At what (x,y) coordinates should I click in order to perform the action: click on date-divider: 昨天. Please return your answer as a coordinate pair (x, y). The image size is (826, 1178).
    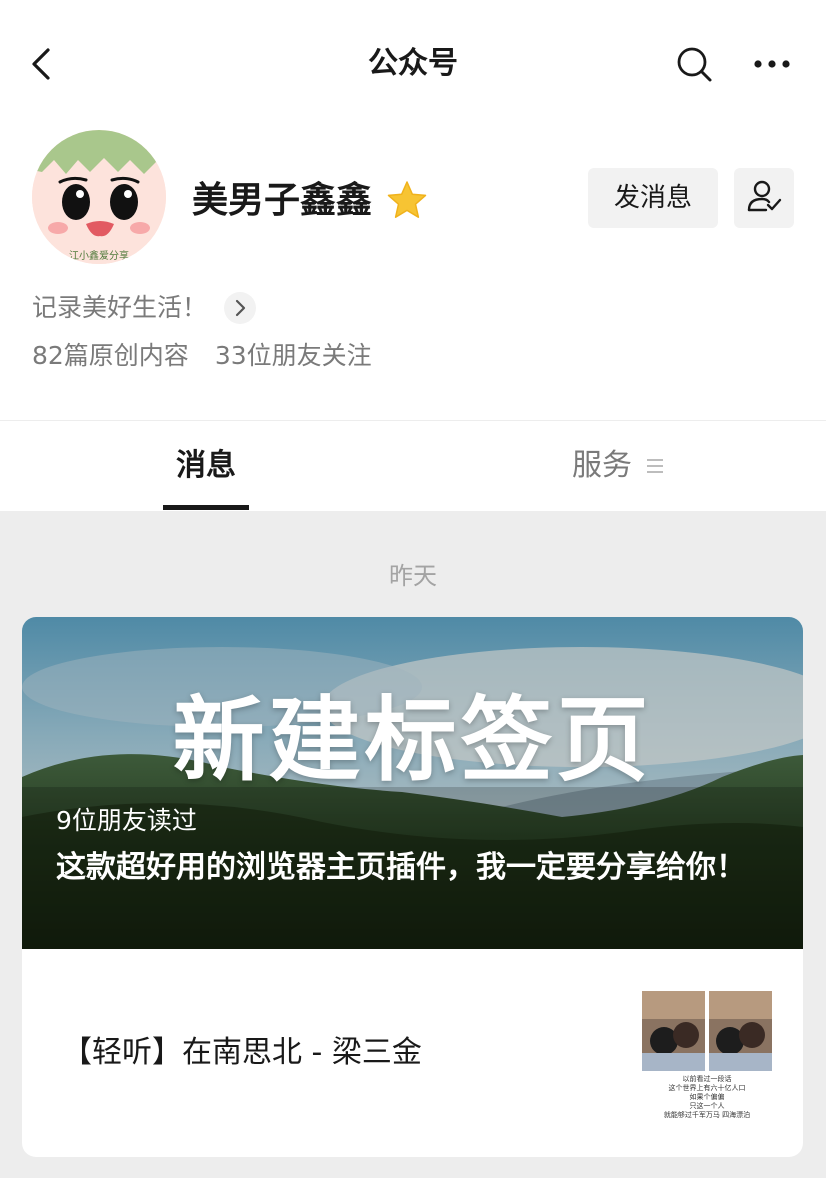
    Looking at the image, I should click on (413, 576).